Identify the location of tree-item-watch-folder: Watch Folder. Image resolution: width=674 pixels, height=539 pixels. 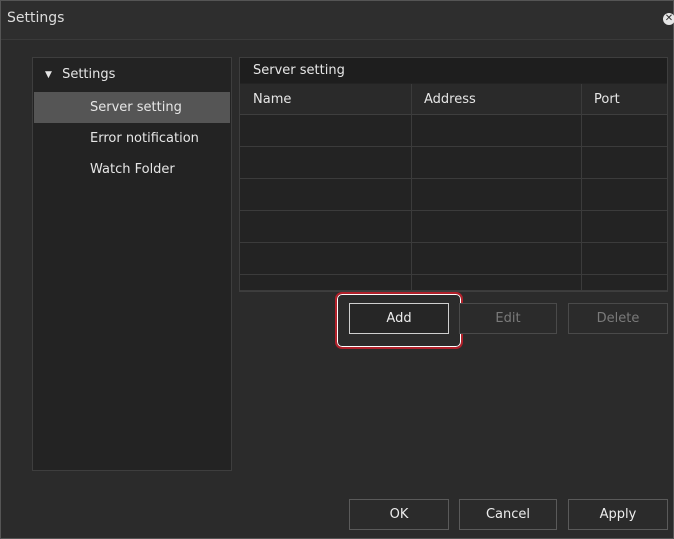
(132, 169).